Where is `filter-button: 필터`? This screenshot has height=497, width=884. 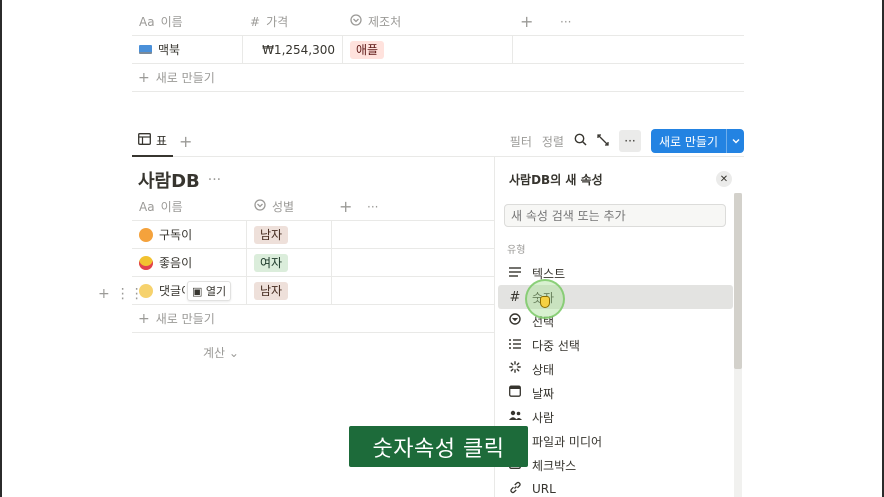
filter-button: 필터 is located at coordinates (521, 141).